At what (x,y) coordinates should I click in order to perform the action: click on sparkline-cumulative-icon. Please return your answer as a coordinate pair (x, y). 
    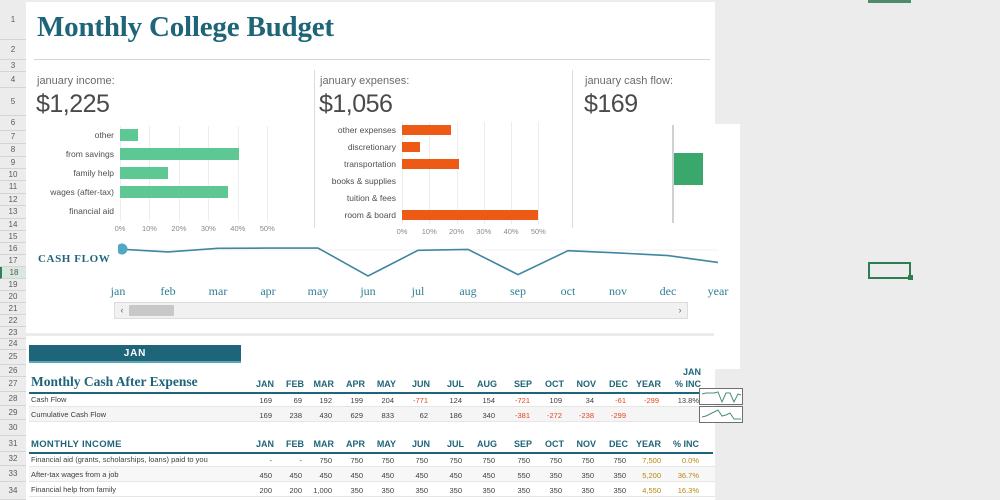
    Looking at the image, I should click on (721, 414).